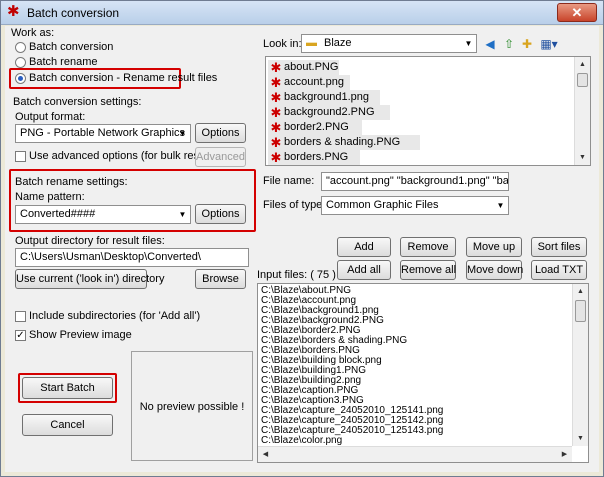 This screenshot has width=604, height=477. Describe the element at coordinates (123, 78) in the screenshot. I see `radio-batch-conversion-rename-label: Batch conversion - Rename result files` at that location.